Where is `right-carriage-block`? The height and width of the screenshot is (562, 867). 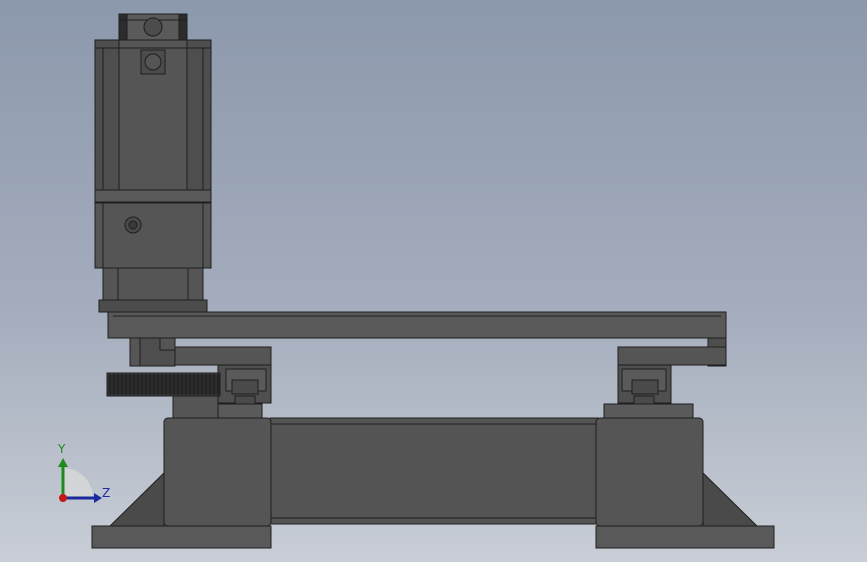 right-carriage-block is located at coordinates (672, 375).